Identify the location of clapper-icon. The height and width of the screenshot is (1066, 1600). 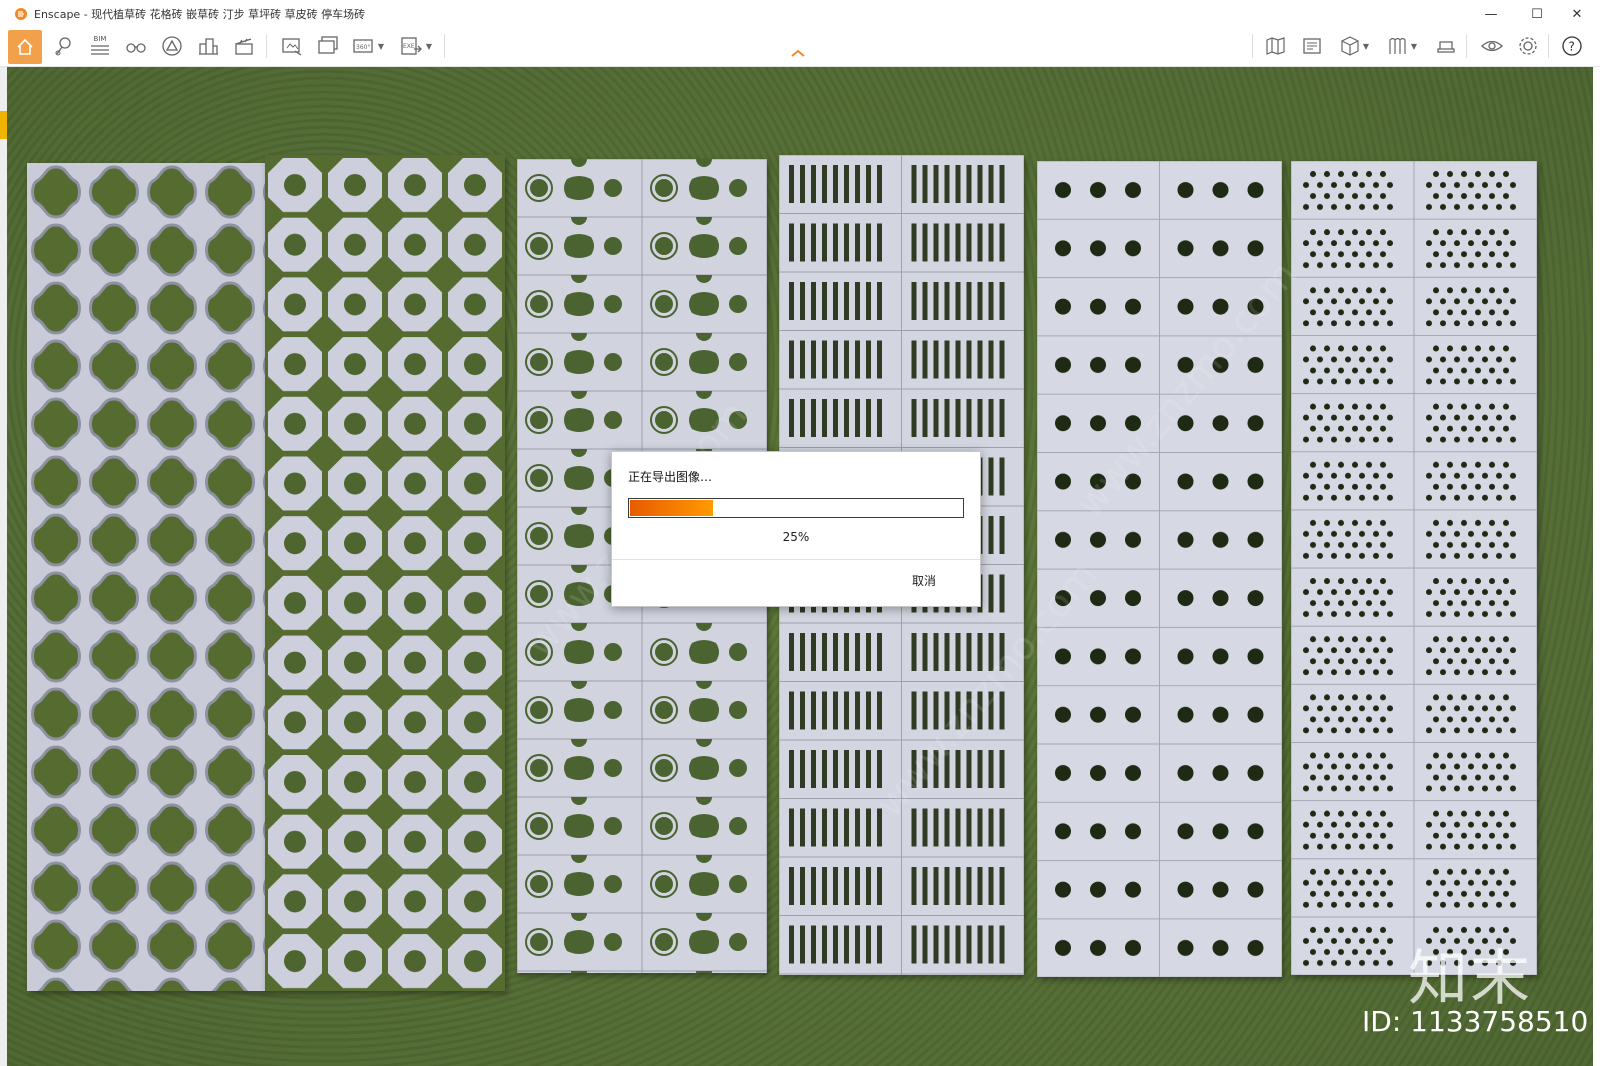
(244, 46).